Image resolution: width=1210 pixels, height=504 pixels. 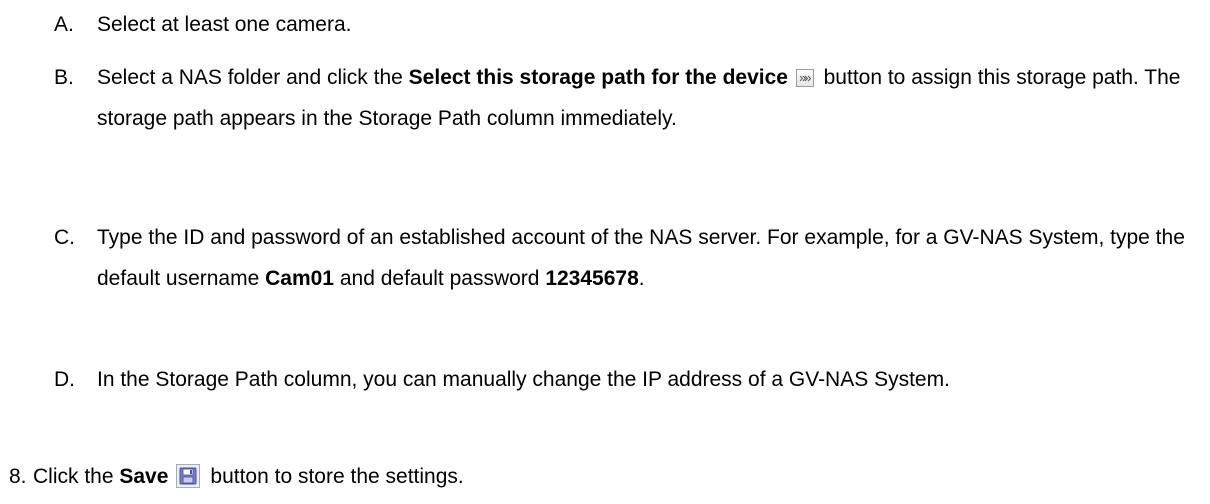 What do you see at coordinates (299, 278) in the screenshot?
I see `default-username: Cam01` at bounding box center [299, 278].